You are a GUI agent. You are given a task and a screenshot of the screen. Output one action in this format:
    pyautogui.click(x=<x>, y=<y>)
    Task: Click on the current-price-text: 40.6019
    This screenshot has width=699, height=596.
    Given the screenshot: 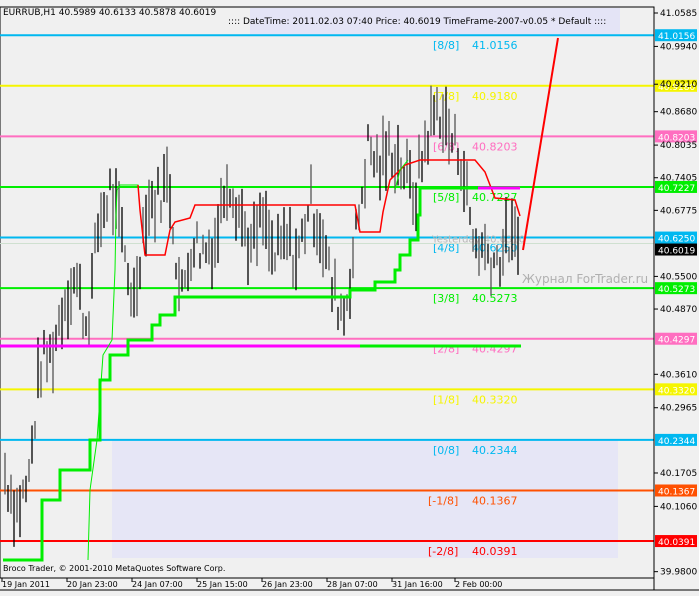 What is the action you would take?
    pyautogui.click(x=676, y=252)
    